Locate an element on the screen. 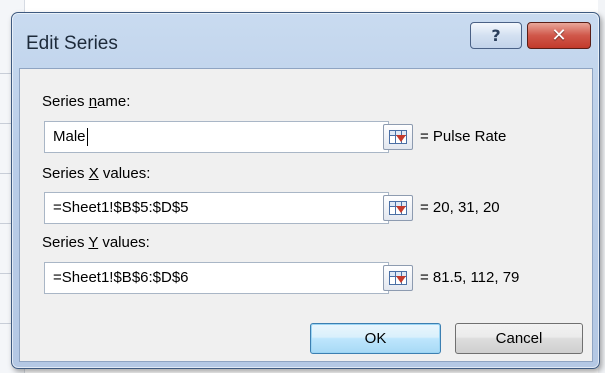 The width and height of the screenshot is (605, 373). series-x-range-button is located at coordinates (398, 208).